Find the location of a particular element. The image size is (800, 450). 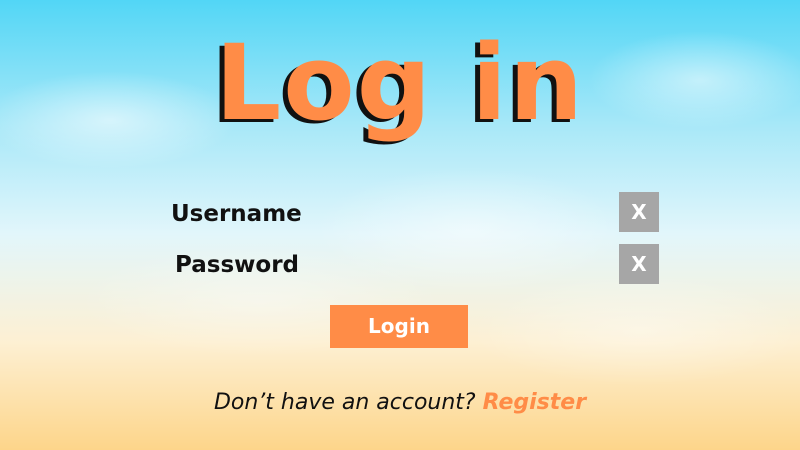

login-button: Login is located at coordinates (399, 326).